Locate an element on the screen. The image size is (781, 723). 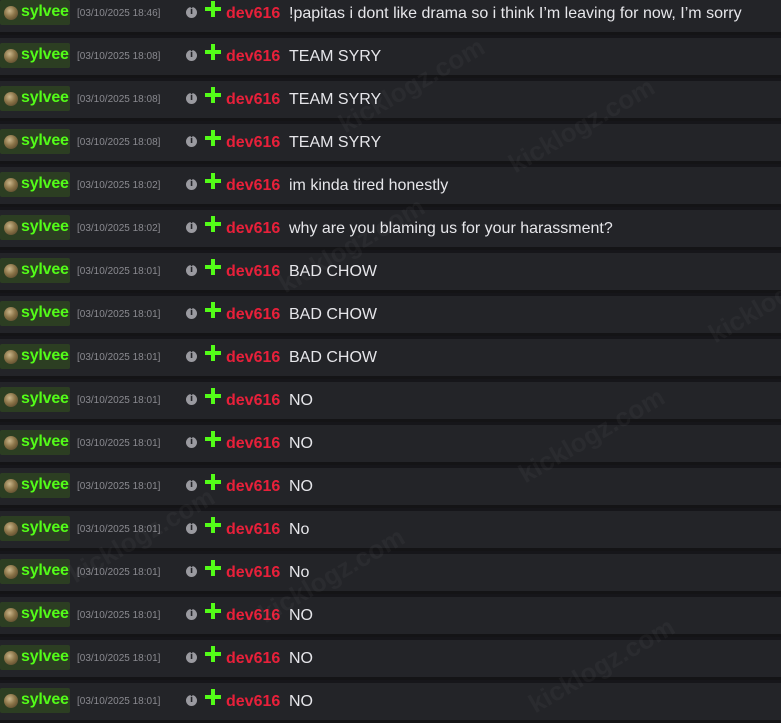
message-text: NO is located at coordinates (301, 443).